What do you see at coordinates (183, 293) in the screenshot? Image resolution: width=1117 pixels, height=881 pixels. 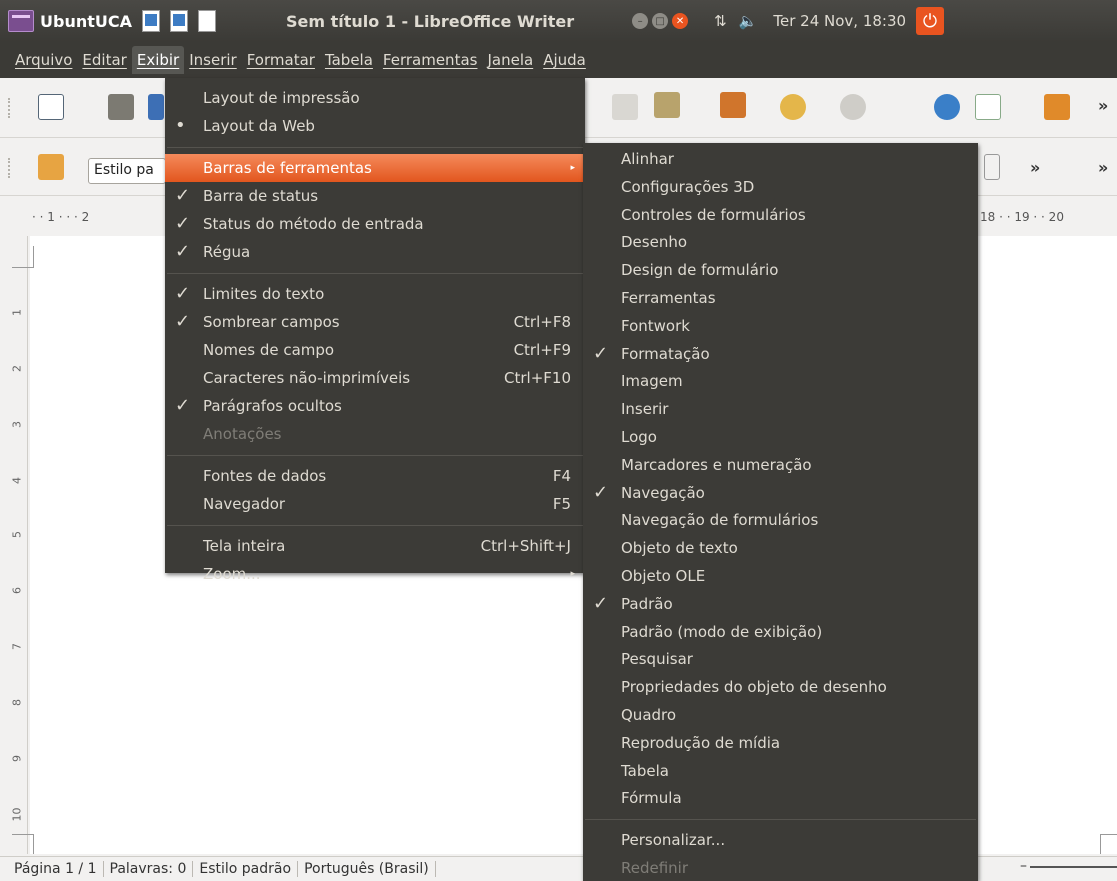 I see `checkmark-icon: ✓` at bounding box center [183, 293].